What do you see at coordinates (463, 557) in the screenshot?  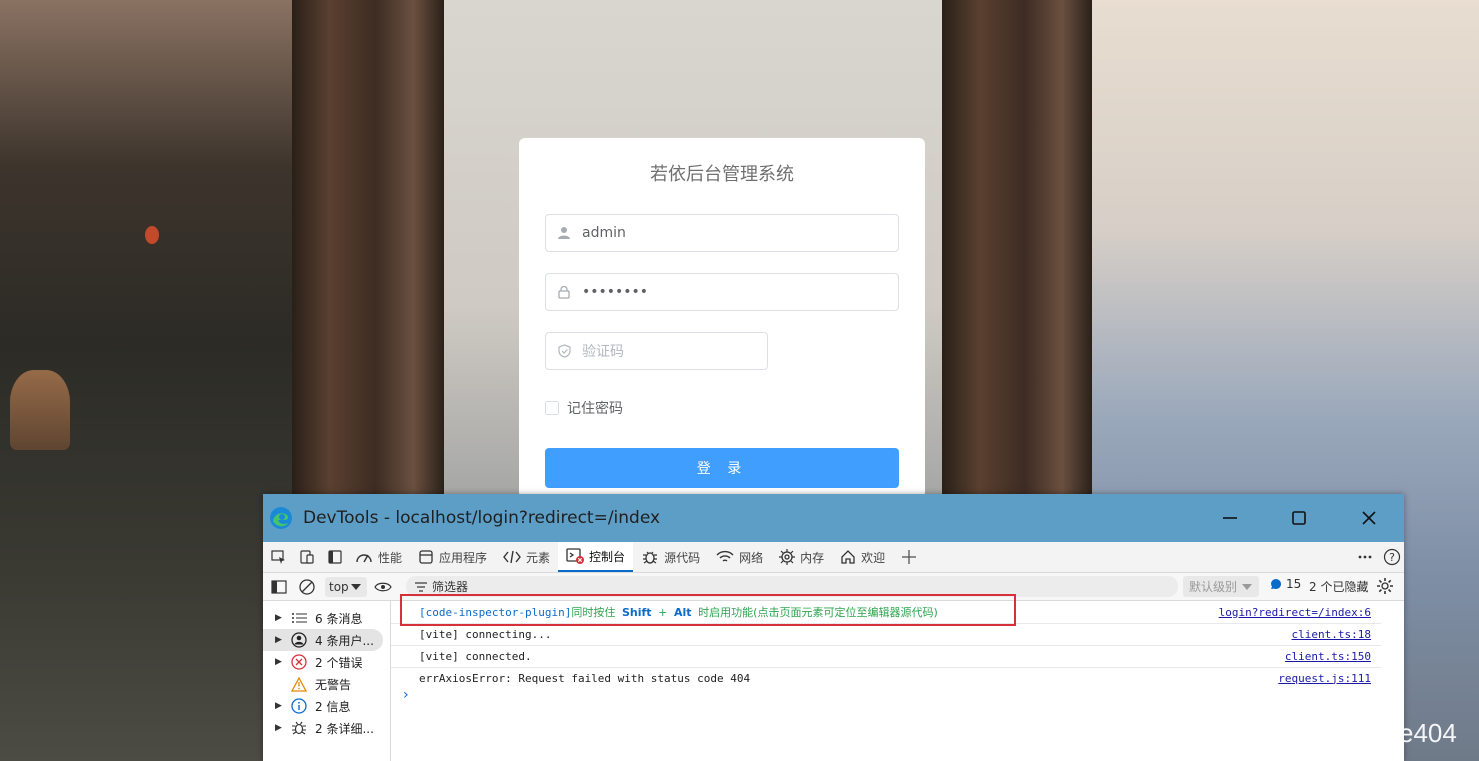 I see `tab-label: 应用程序` at bounding box center [463, 557].